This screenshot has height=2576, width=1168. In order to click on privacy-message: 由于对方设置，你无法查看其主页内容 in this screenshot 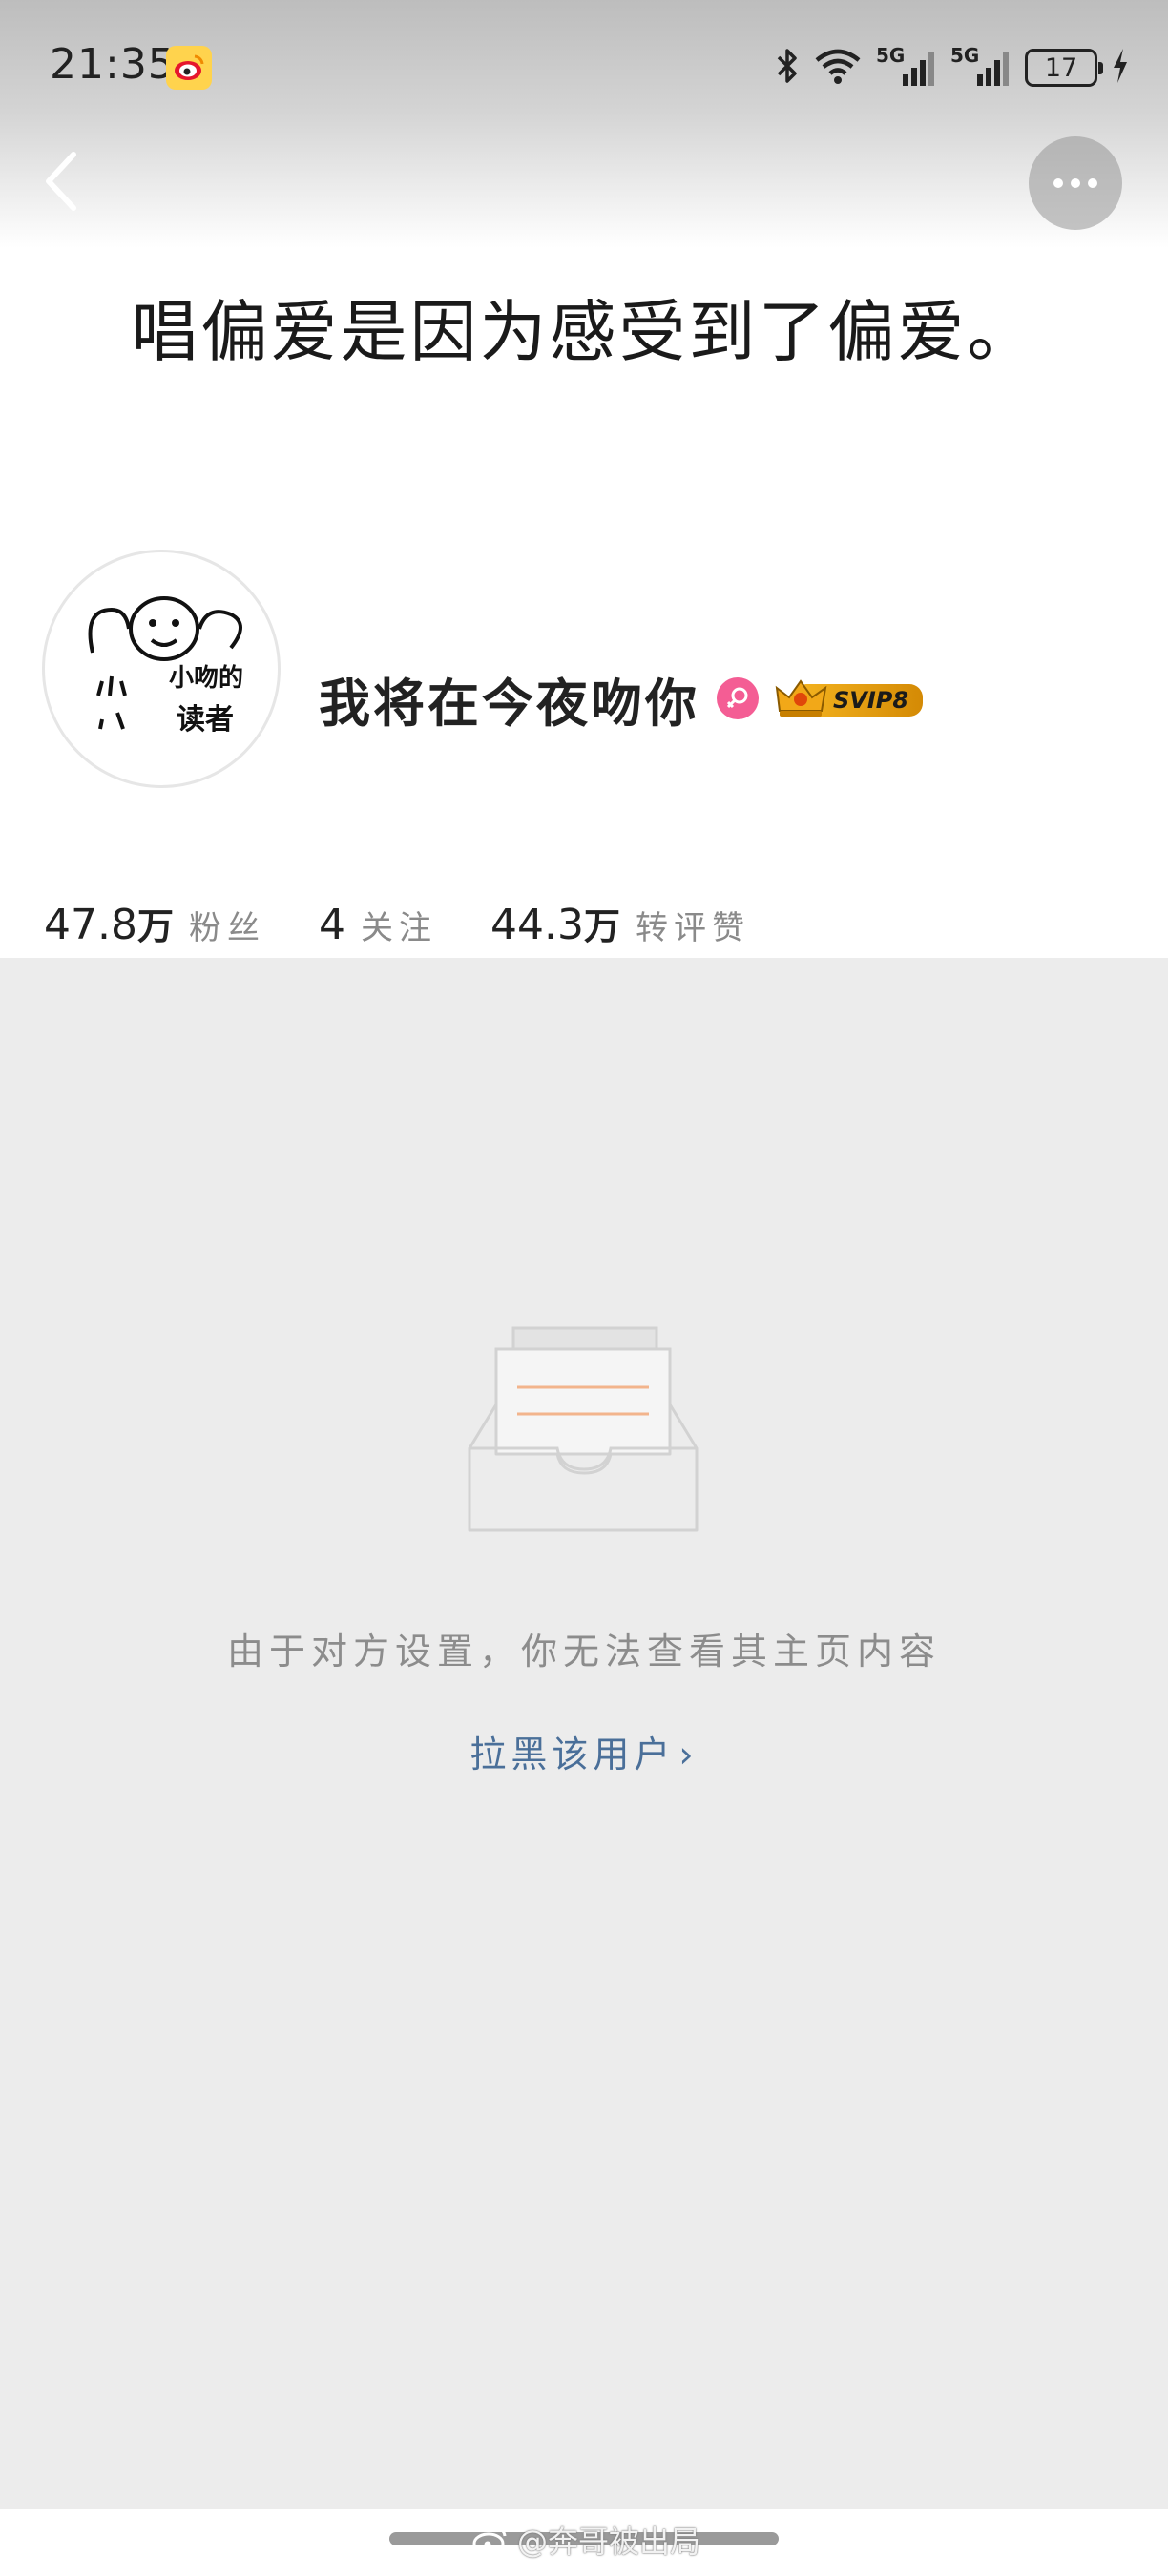, I will do `click(583, 1651)`.